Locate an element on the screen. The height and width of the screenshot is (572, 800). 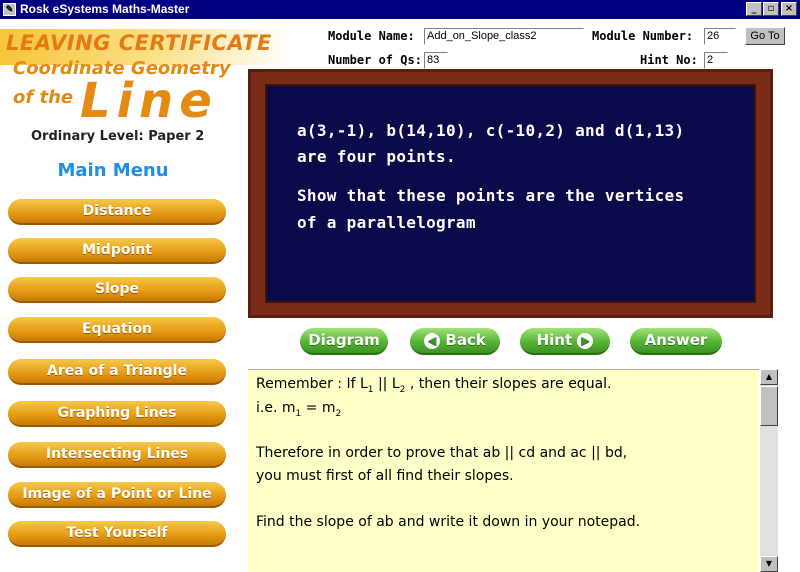
menu-area-triangle-button: Area of a Triangle is located at coordinates (117, 372).